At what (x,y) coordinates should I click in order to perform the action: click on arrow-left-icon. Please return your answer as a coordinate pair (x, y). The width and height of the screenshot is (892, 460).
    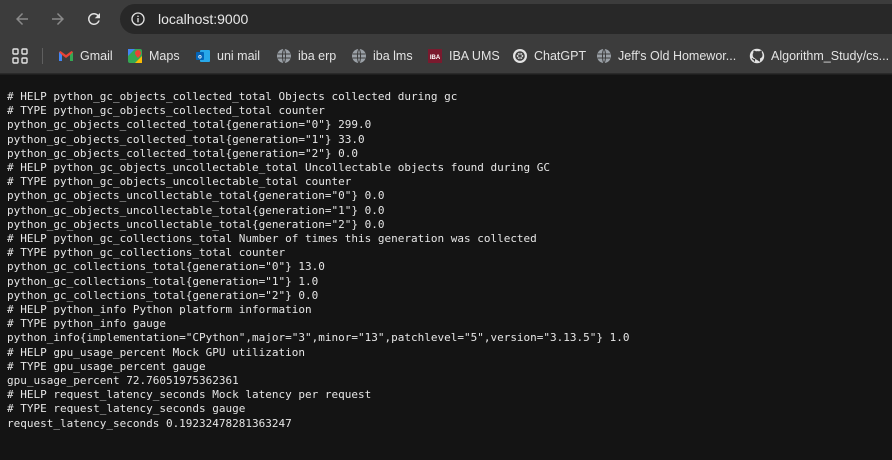
    Looking at the image, I should click on (22, 19).